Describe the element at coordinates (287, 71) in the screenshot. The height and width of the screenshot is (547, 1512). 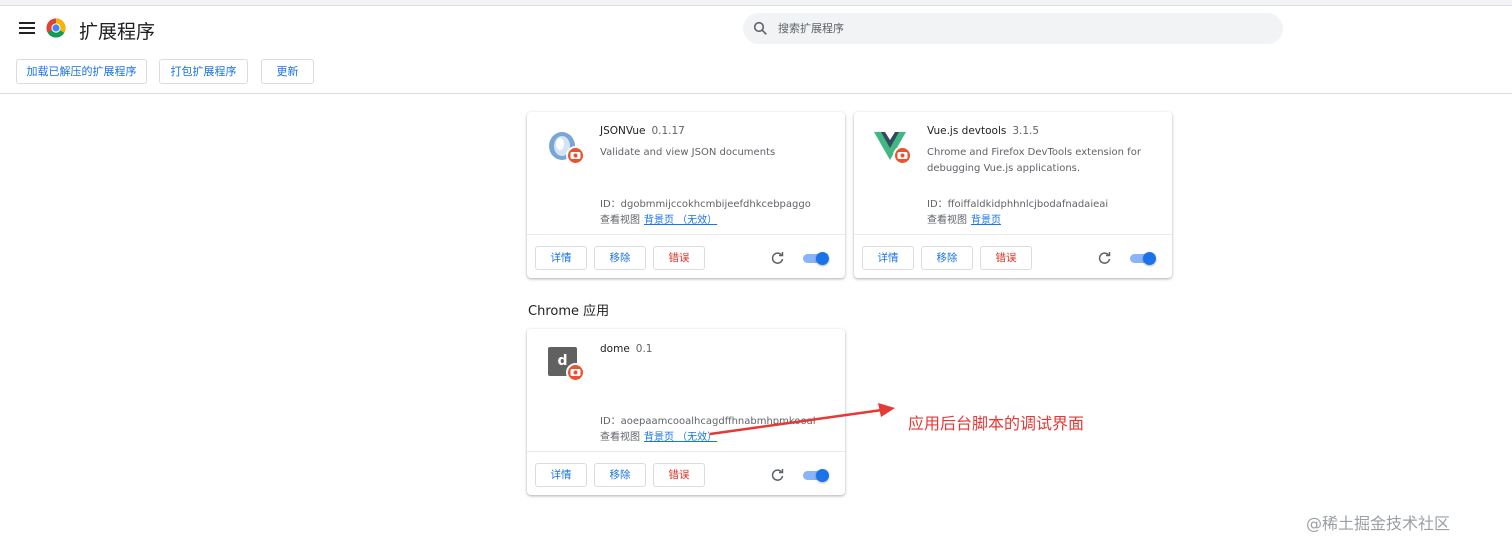
I see `update-button: 更新` at that location.